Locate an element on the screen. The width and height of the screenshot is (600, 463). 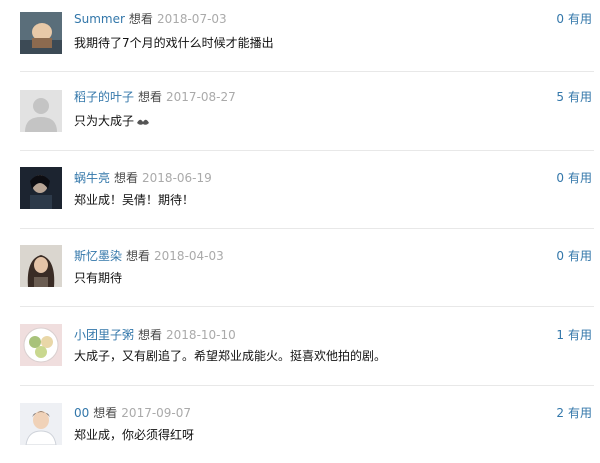
vote-area: 5 有用 is located at coordinates (574, 97).